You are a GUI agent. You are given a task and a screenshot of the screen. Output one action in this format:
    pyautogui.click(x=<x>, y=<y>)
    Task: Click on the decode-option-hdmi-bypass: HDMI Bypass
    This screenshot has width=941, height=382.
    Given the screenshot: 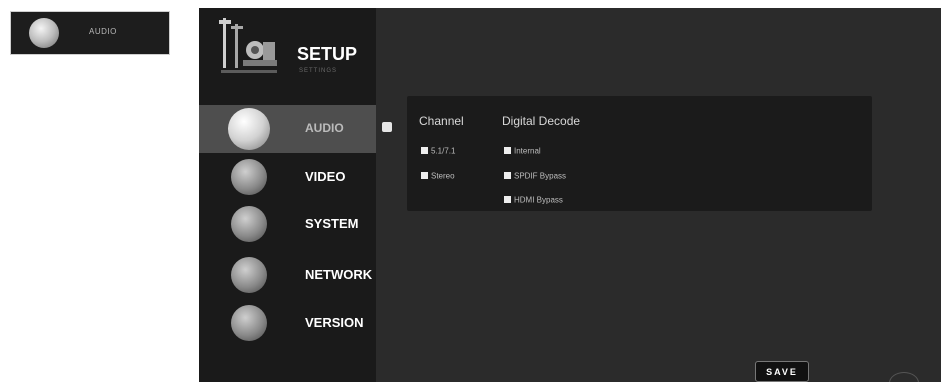 What is the action you would take?
    pyautogui.click(x=533, y=199)
    